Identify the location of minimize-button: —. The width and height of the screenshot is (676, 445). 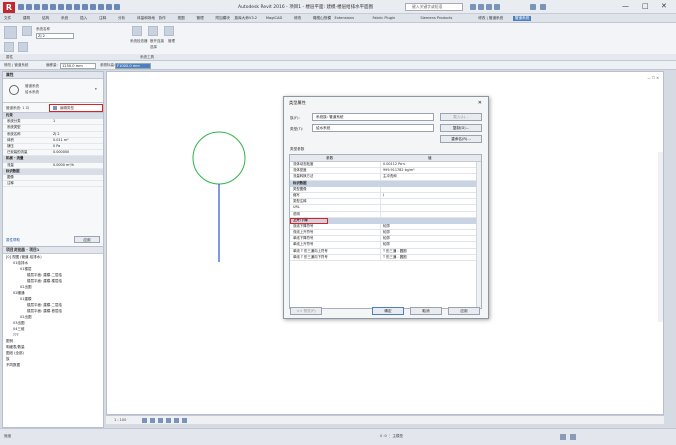
(625, 6).